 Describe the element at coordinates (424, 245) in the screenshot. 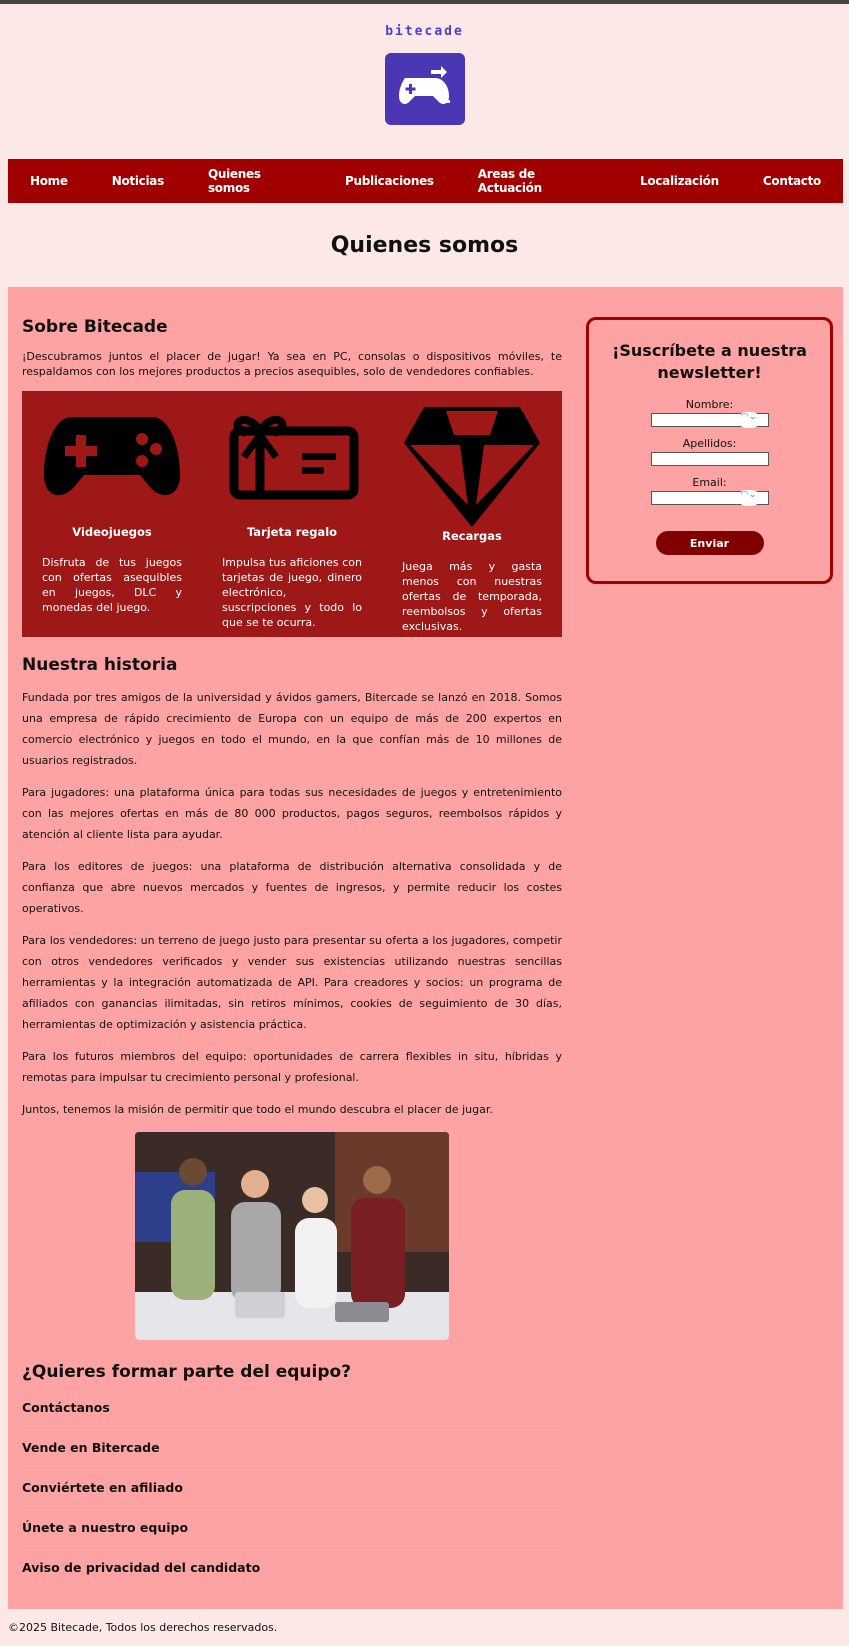

I see `page-title: Quienes somos` at that location.